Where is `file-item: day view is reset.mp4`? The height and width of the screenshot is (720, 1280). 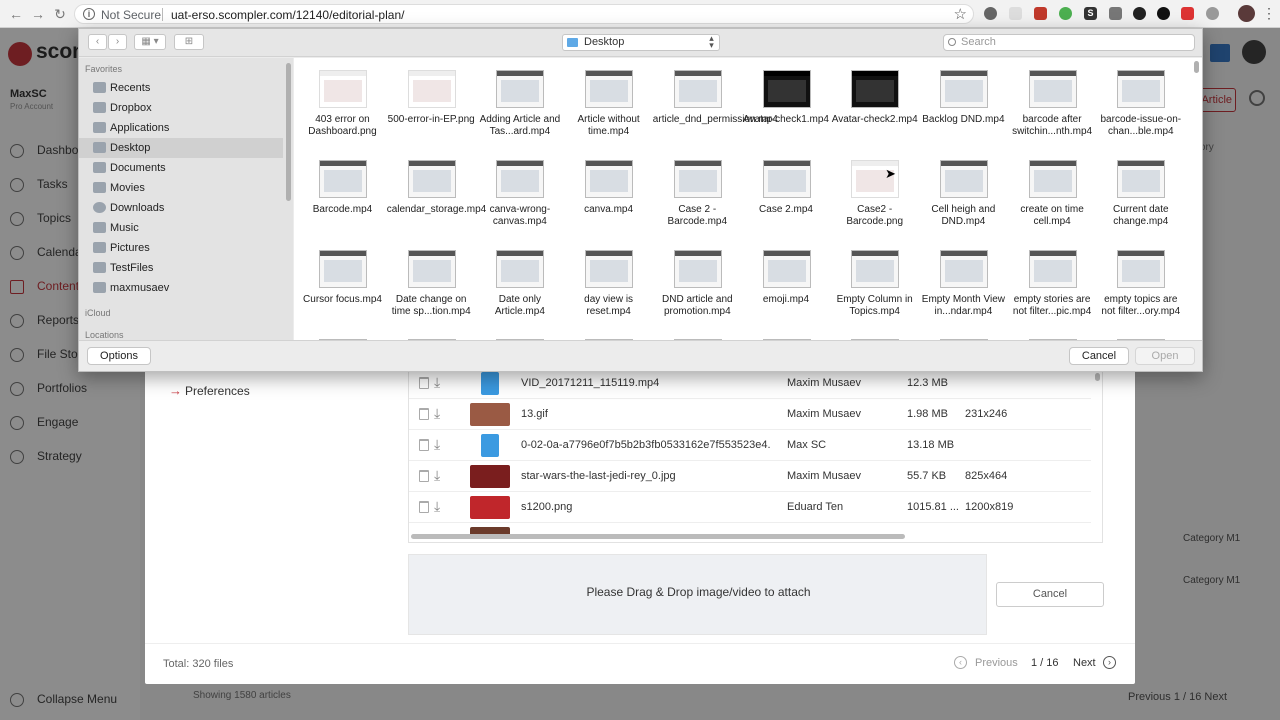
file-item: day view is reset.mp4 is located at coordinates (608, 282).